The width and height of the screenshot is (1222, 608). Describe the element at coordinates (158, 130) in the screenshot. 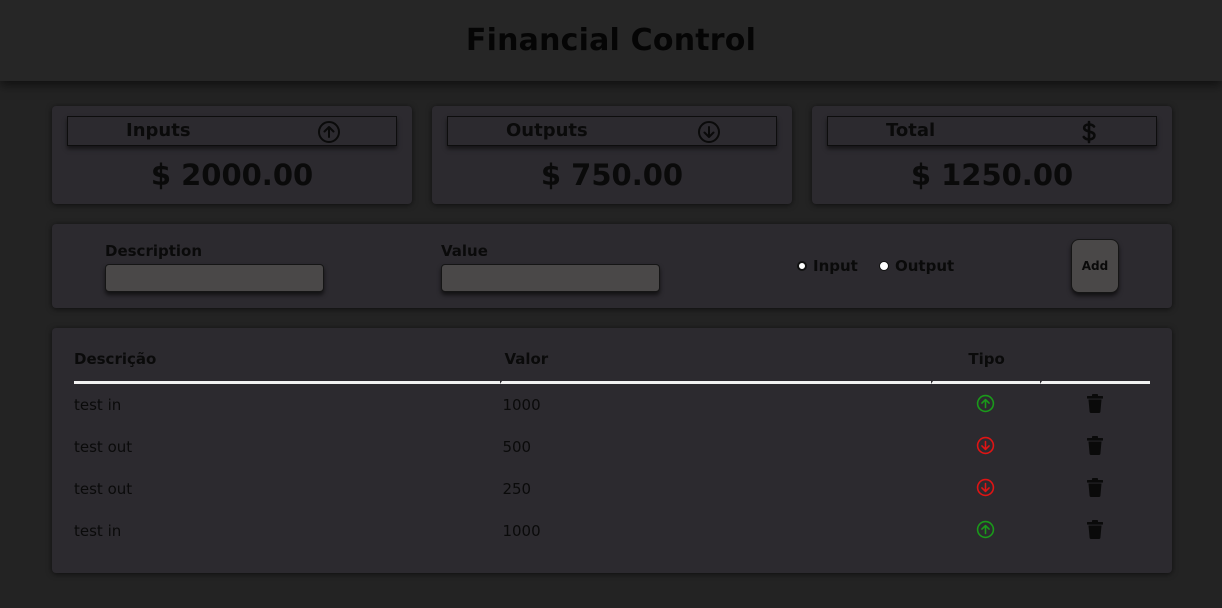

I see `inputs-label: Inputs` at that location.